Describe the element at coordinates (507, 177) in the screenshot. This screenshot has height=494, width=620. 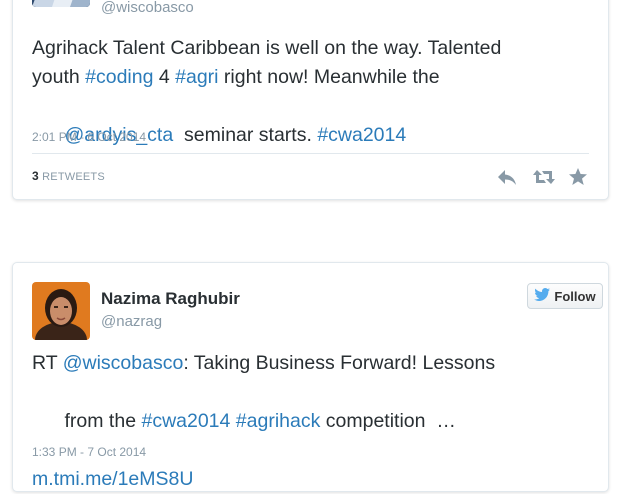
I see `reply-icon` at that location.